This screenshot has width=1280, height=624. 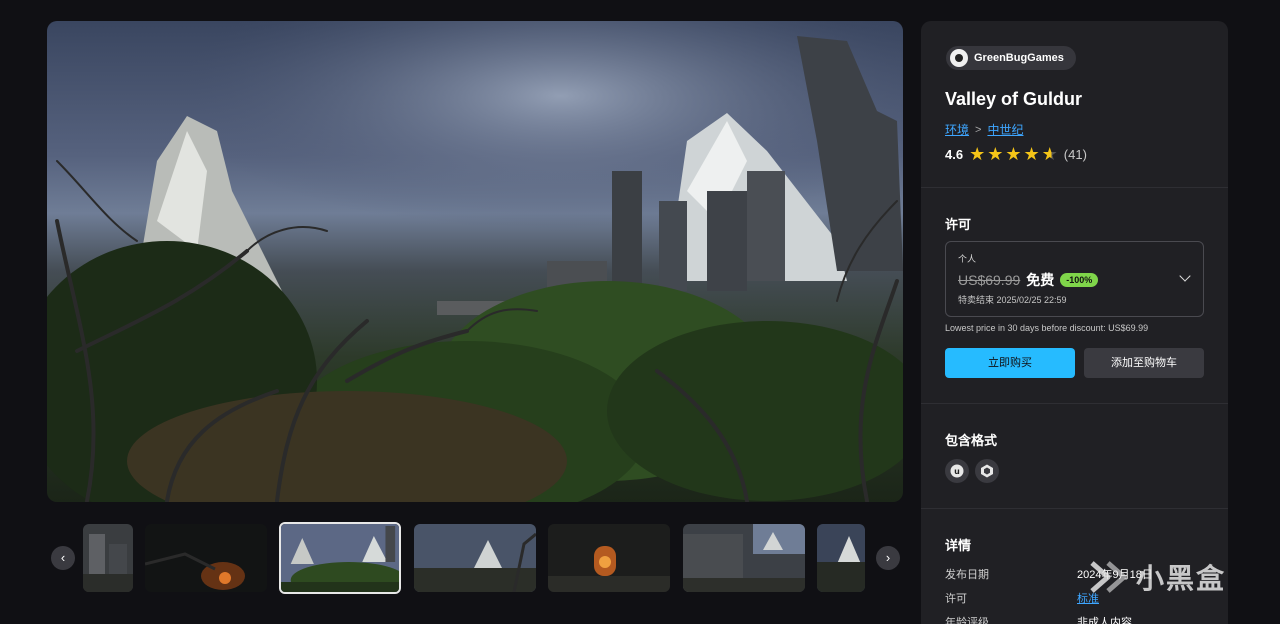 I want to click on thumbnail-strip: ‹ ›, so click(x=475, y=558).